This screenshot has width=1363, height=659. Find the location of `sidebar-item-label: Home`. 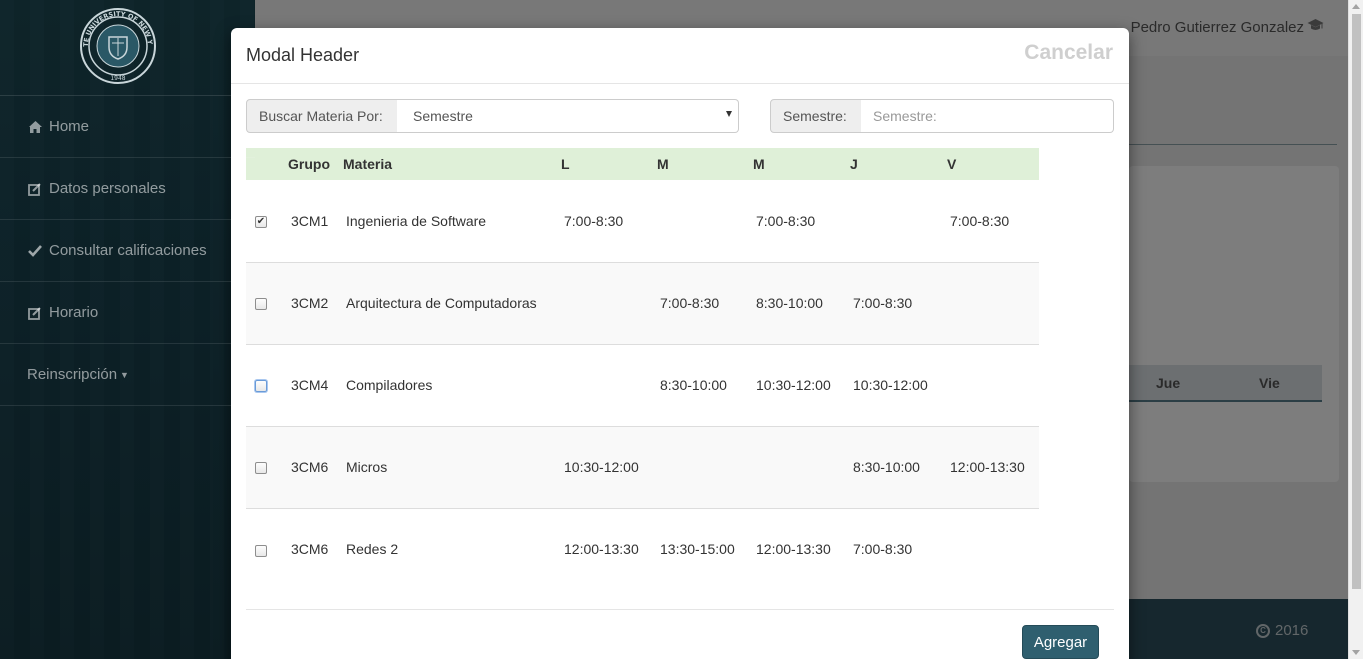

sidebar-item-label: Home is located at coordinates (69, 126).